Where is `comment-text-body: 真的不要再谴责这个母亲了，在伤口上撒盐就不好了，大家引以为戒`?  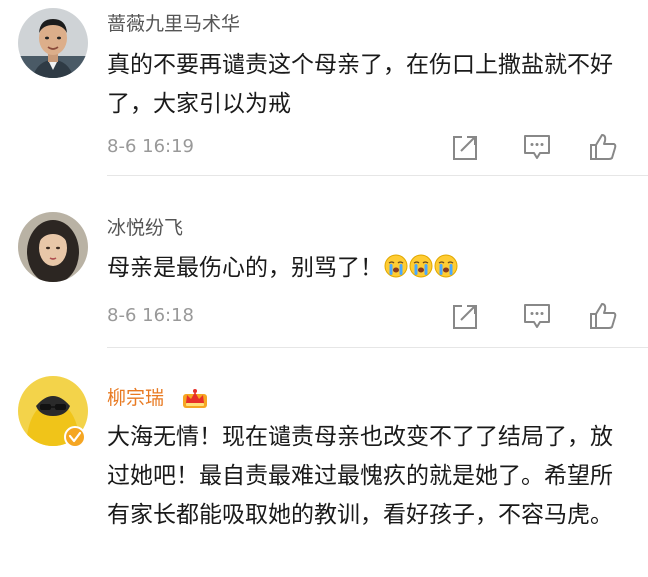
comment-text-body: 真的不要再谴责这个母亲了，在伤口上撒盐就不好了，大家引以为戒 is located at coordinates (360, 84).